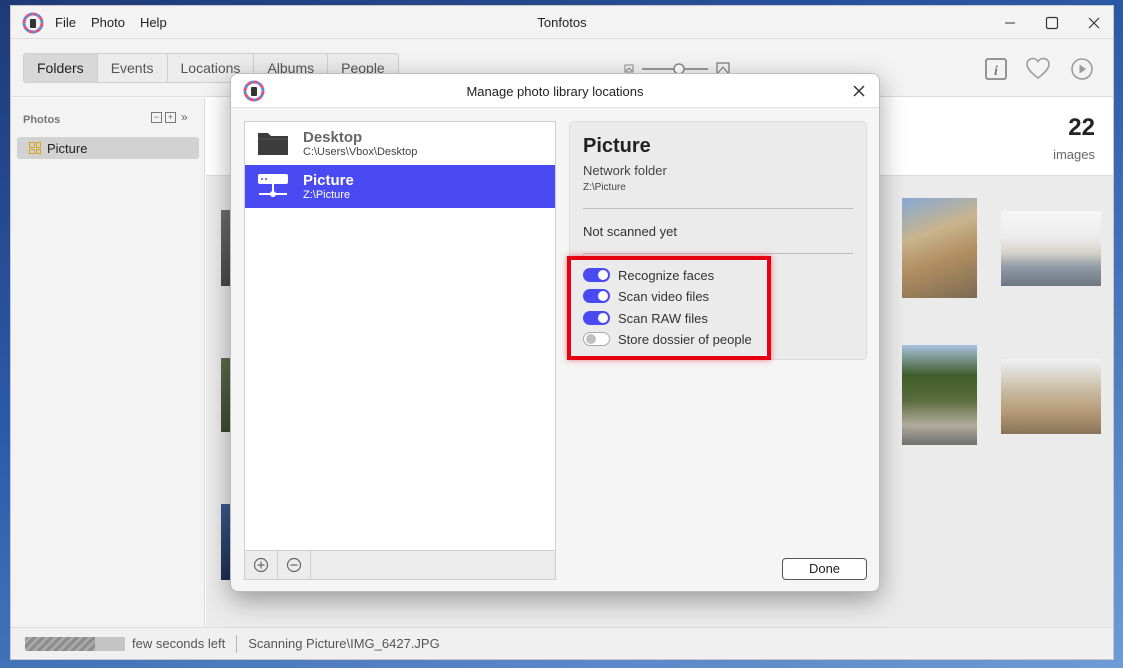 This screenshot has height=668, width=1123. Describe the element at coordinates (67, 148) in the screenshot. I see `sidebar-item-label: Picture` at that location.